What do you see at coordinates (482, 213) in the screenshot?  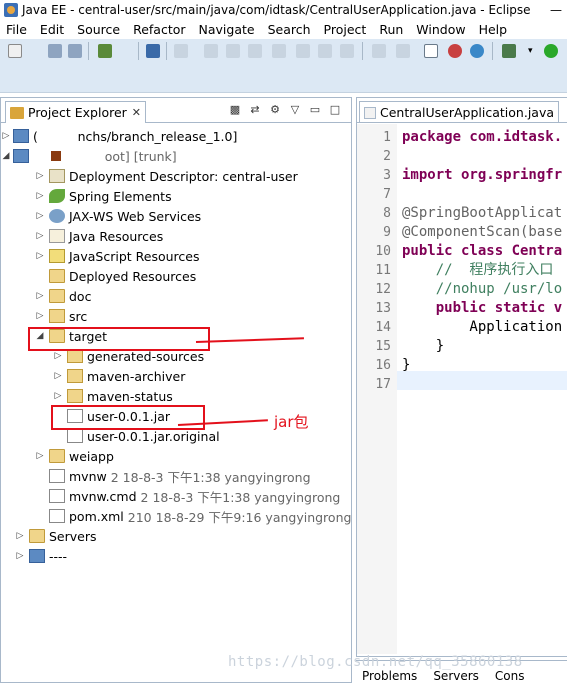 I see `code-line: @SpringBootApplicat` at bounding box center [482, 213].